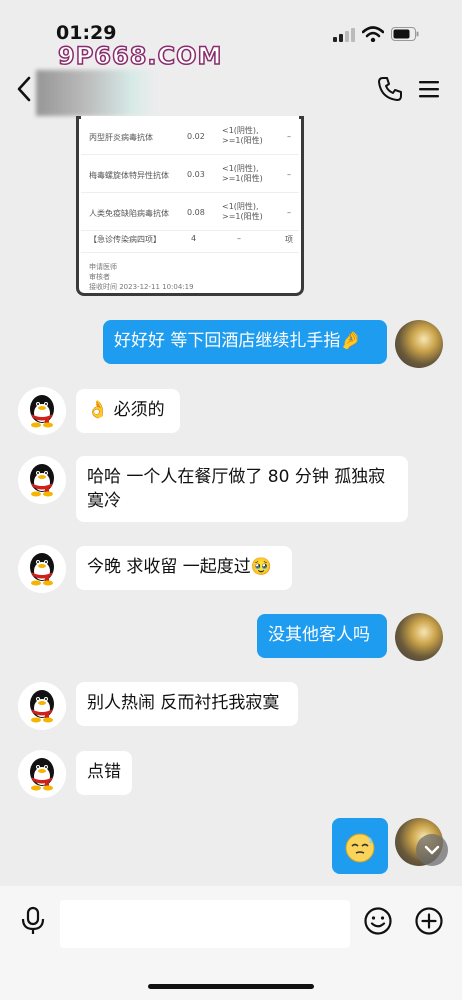  I want to click on sticker-message, so click(360, 846).